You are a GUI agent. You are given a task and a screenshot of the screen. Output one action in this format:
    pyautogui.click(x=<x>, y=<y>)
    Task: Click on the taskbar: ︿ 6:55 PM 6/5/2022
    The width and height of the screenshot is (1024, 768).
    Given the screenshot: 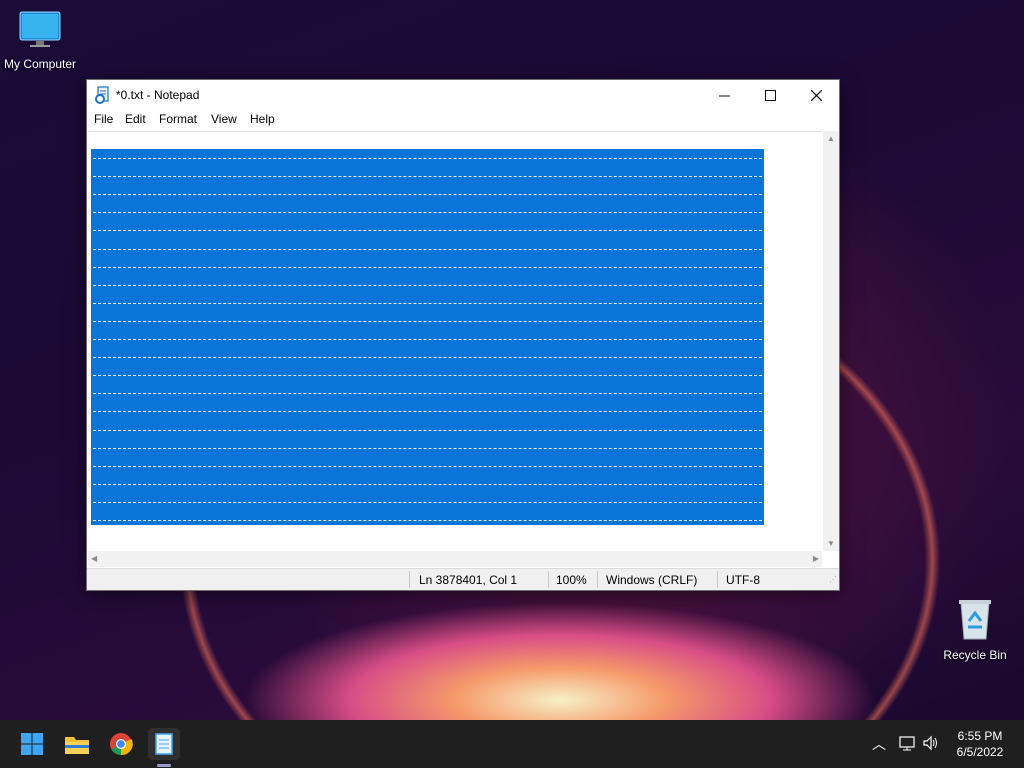 What is the action you would take?
    pyautogui.click(x=512, y=744)
    